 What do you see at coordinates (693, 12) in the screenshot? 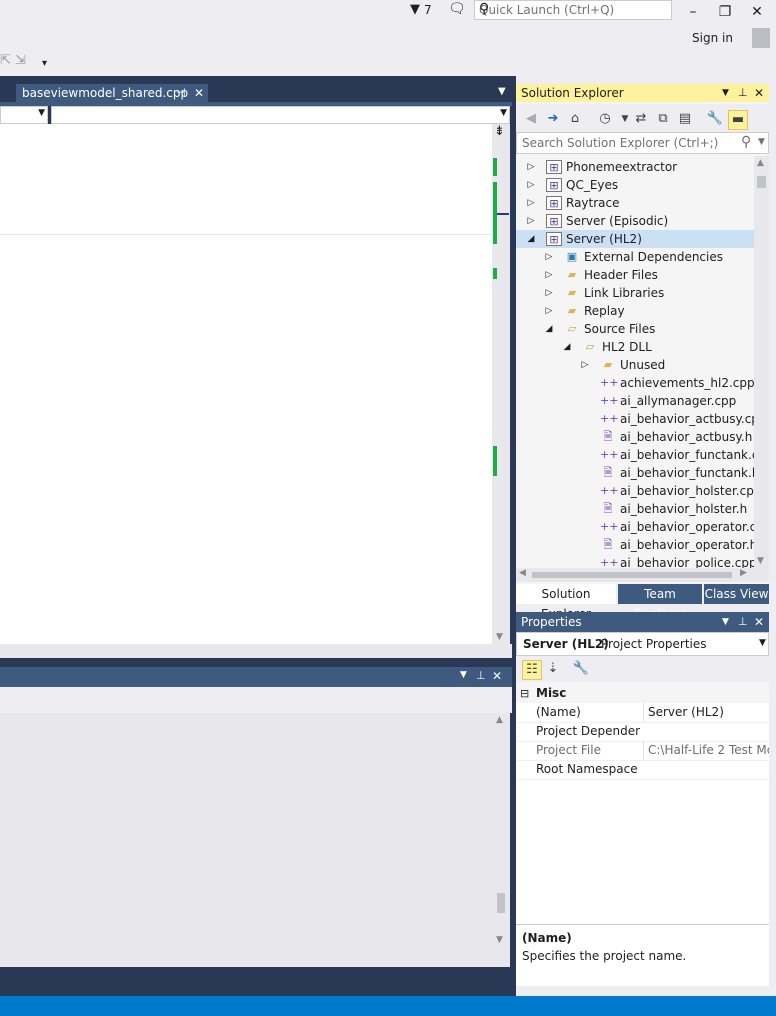
I see `minimize-button: –` at bounding box center [693, 12].